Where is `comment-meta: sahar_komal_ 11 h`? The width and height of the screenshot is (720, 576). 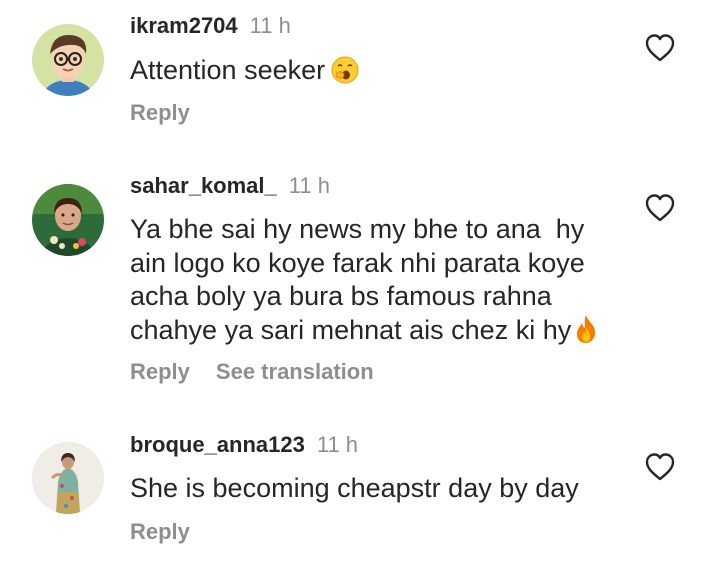
comment-meta: sahar_komal_ 11 h is located at coordinates (230, 186).